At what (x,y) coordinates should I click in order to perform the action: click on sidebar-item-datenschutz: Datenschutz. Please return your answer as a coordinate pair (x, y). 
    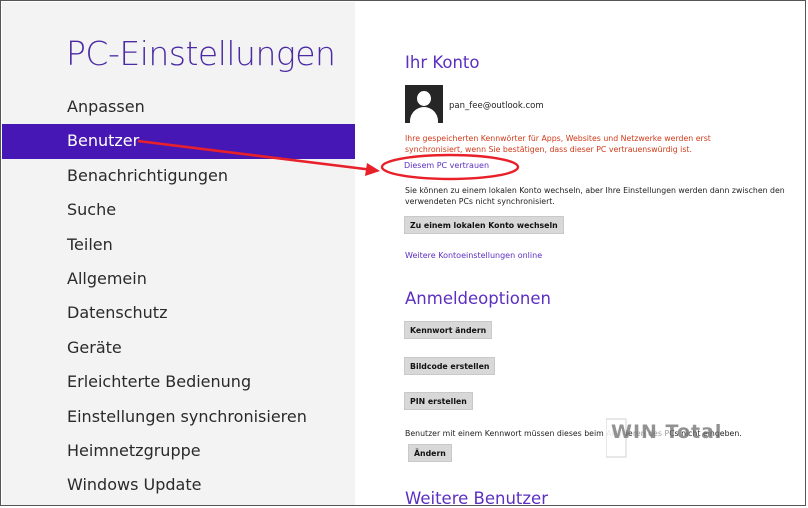
    Looking at the image, I should click on (178, 313).